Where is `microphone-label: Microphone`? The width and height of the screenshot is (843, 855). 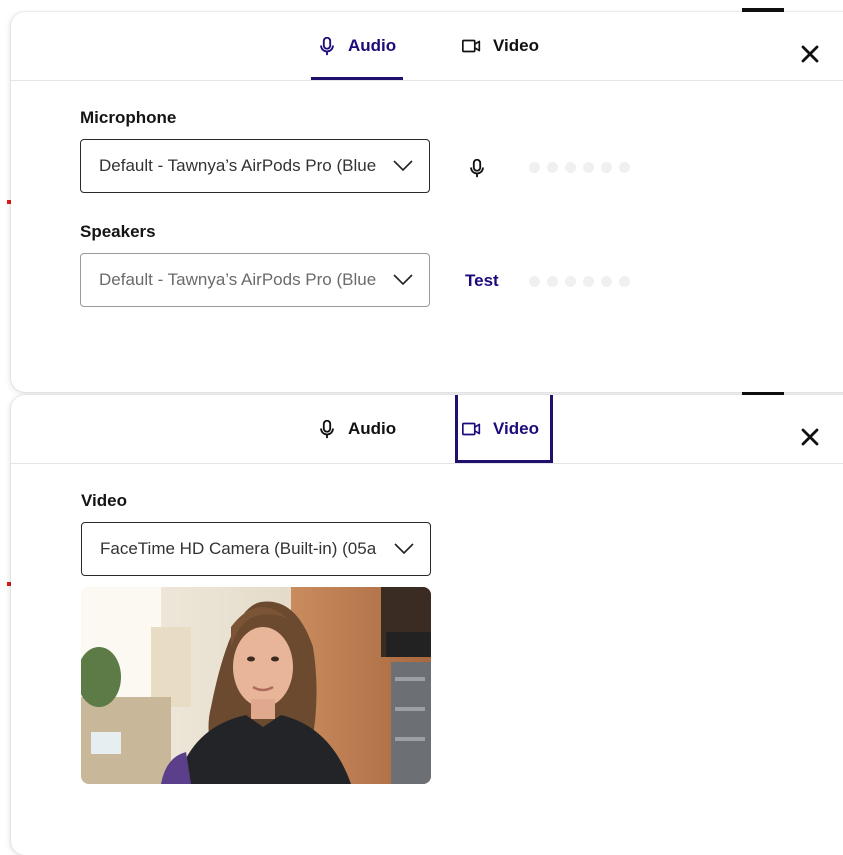 microphone-label: Microphone is located at coordinates (128, 117).